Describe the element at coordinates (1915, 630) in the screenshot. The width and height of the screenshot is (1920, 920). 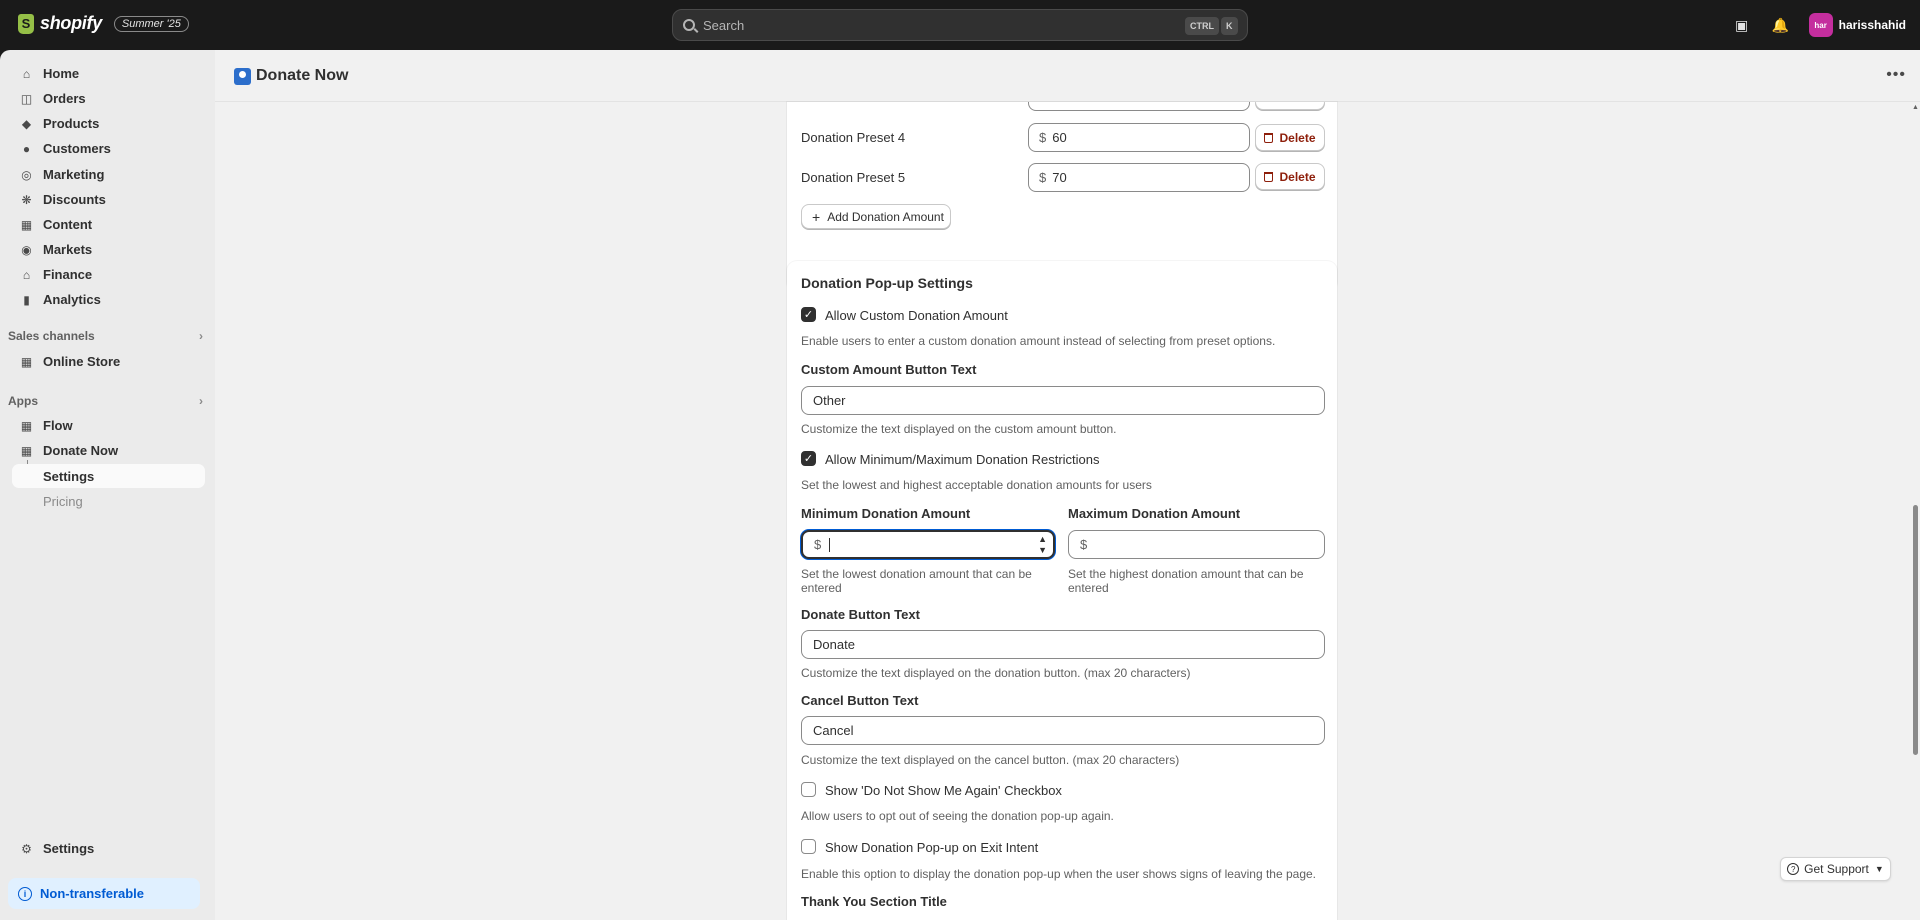
I see `scrollbar-thumb` at that location.